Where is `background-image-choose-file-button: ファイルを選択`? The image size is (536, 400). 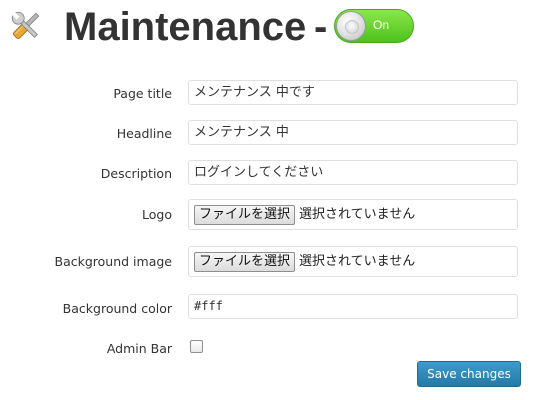
background-image-choose-file-button: ファイルを選択 is located at coordinates (245, 261).